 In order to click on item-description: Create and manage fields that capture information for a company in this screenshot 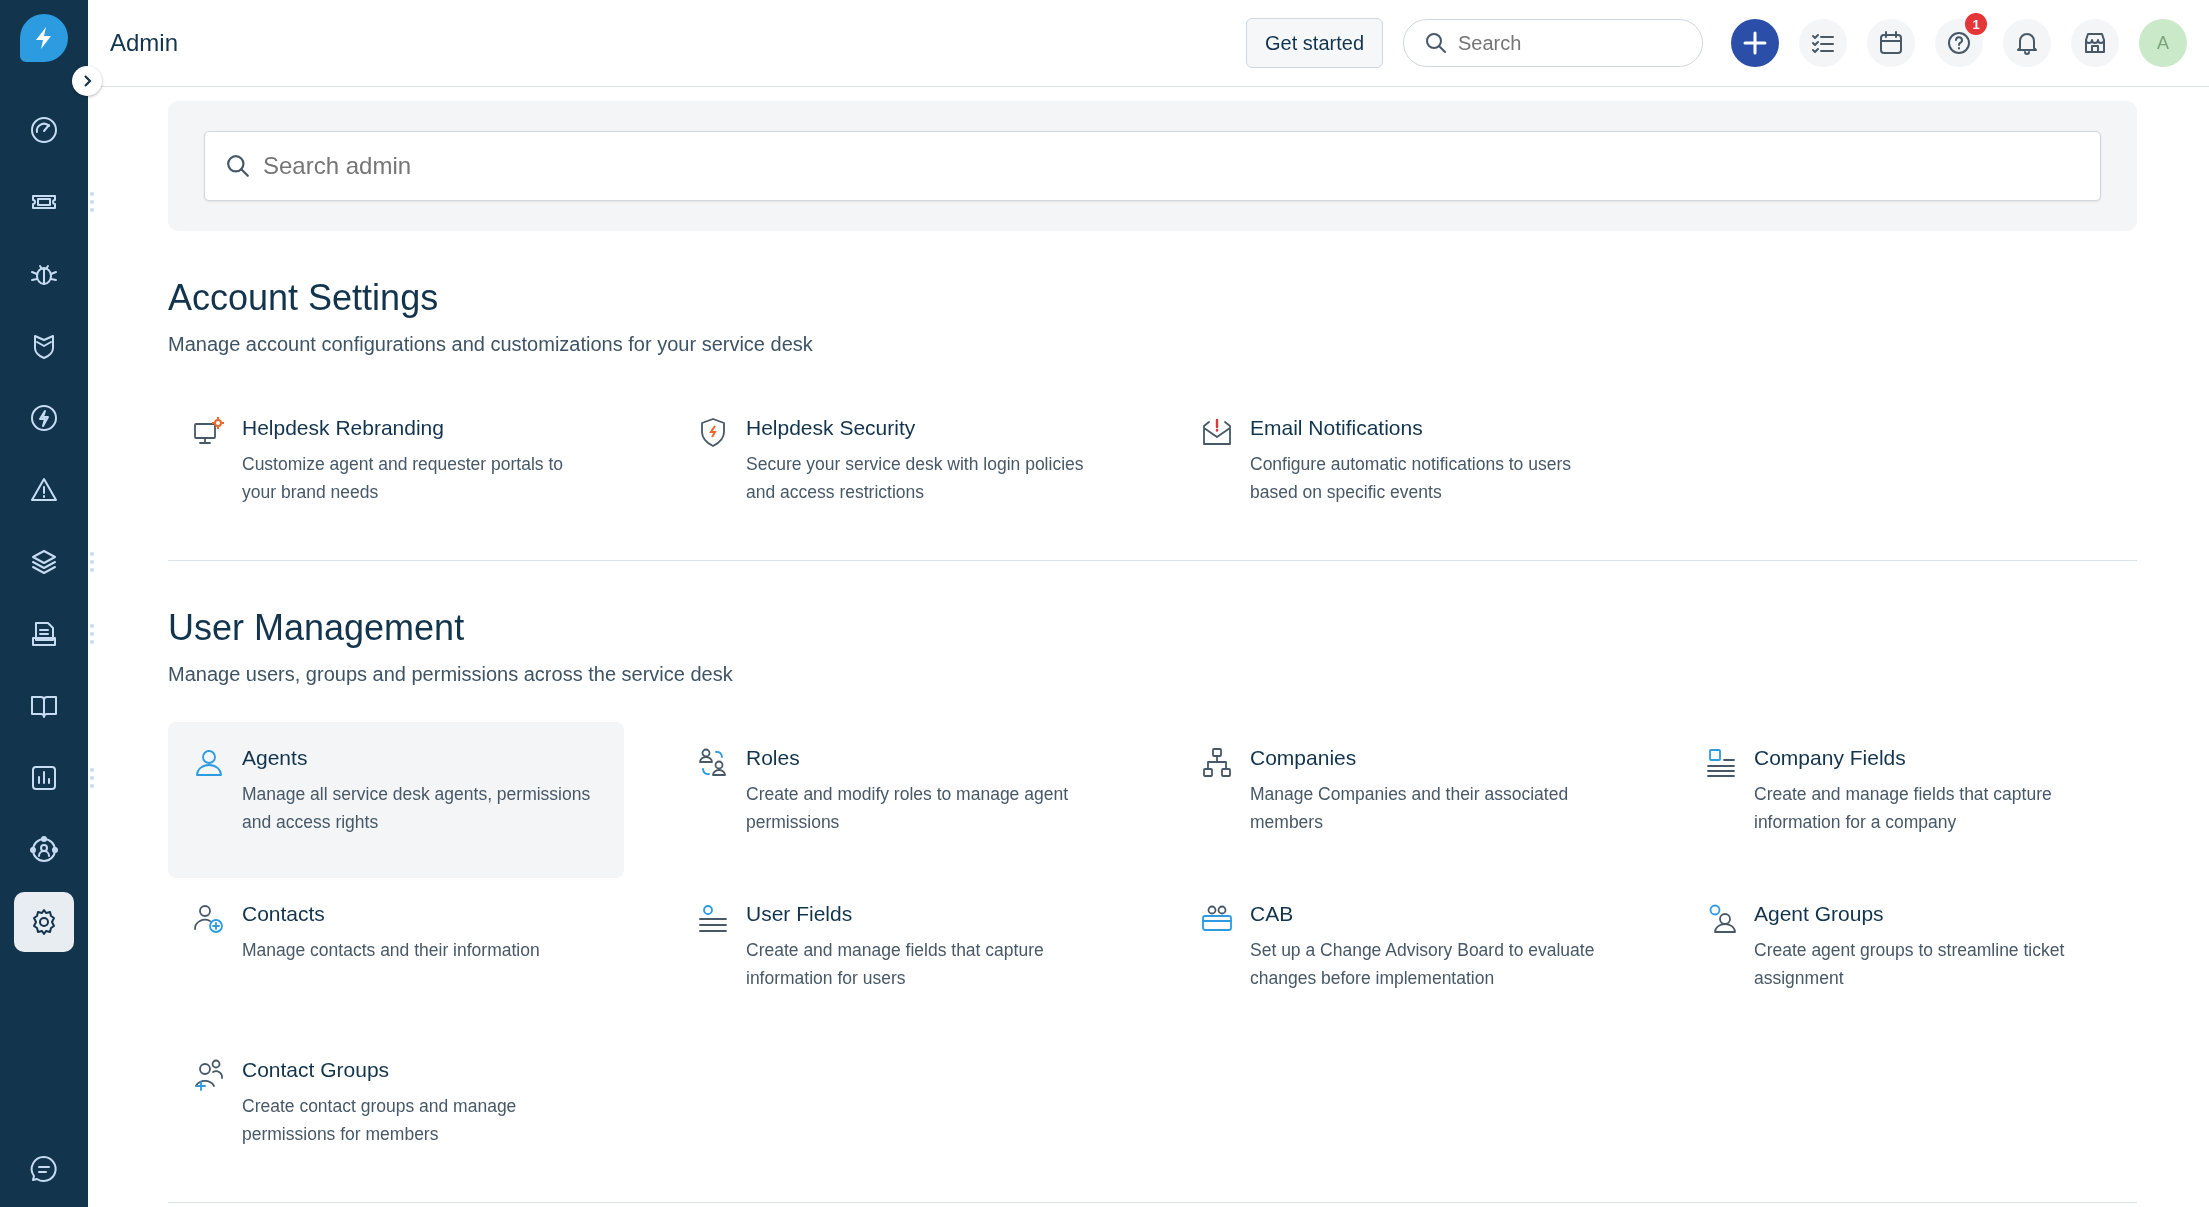, I will do `click(1903, 808)`.